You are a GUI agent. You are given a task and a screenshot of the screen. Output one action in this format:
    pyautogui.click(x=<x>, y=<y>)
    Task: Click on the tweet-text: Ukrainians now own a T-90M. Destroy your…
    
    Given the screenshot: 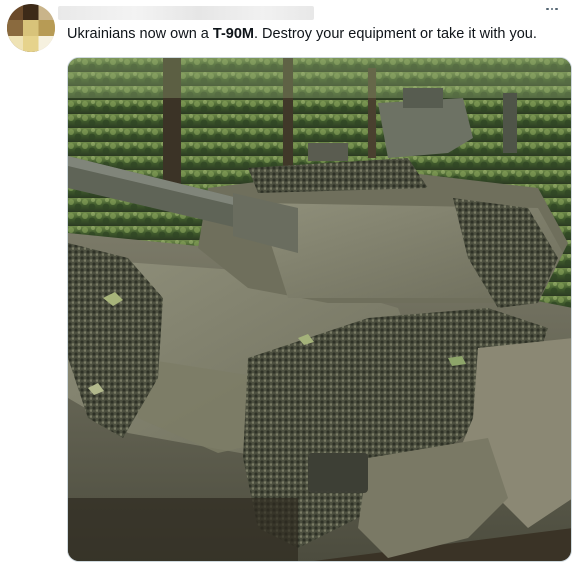 What is the action you would take?
    pyautogui.click(x=317, y=34)
    